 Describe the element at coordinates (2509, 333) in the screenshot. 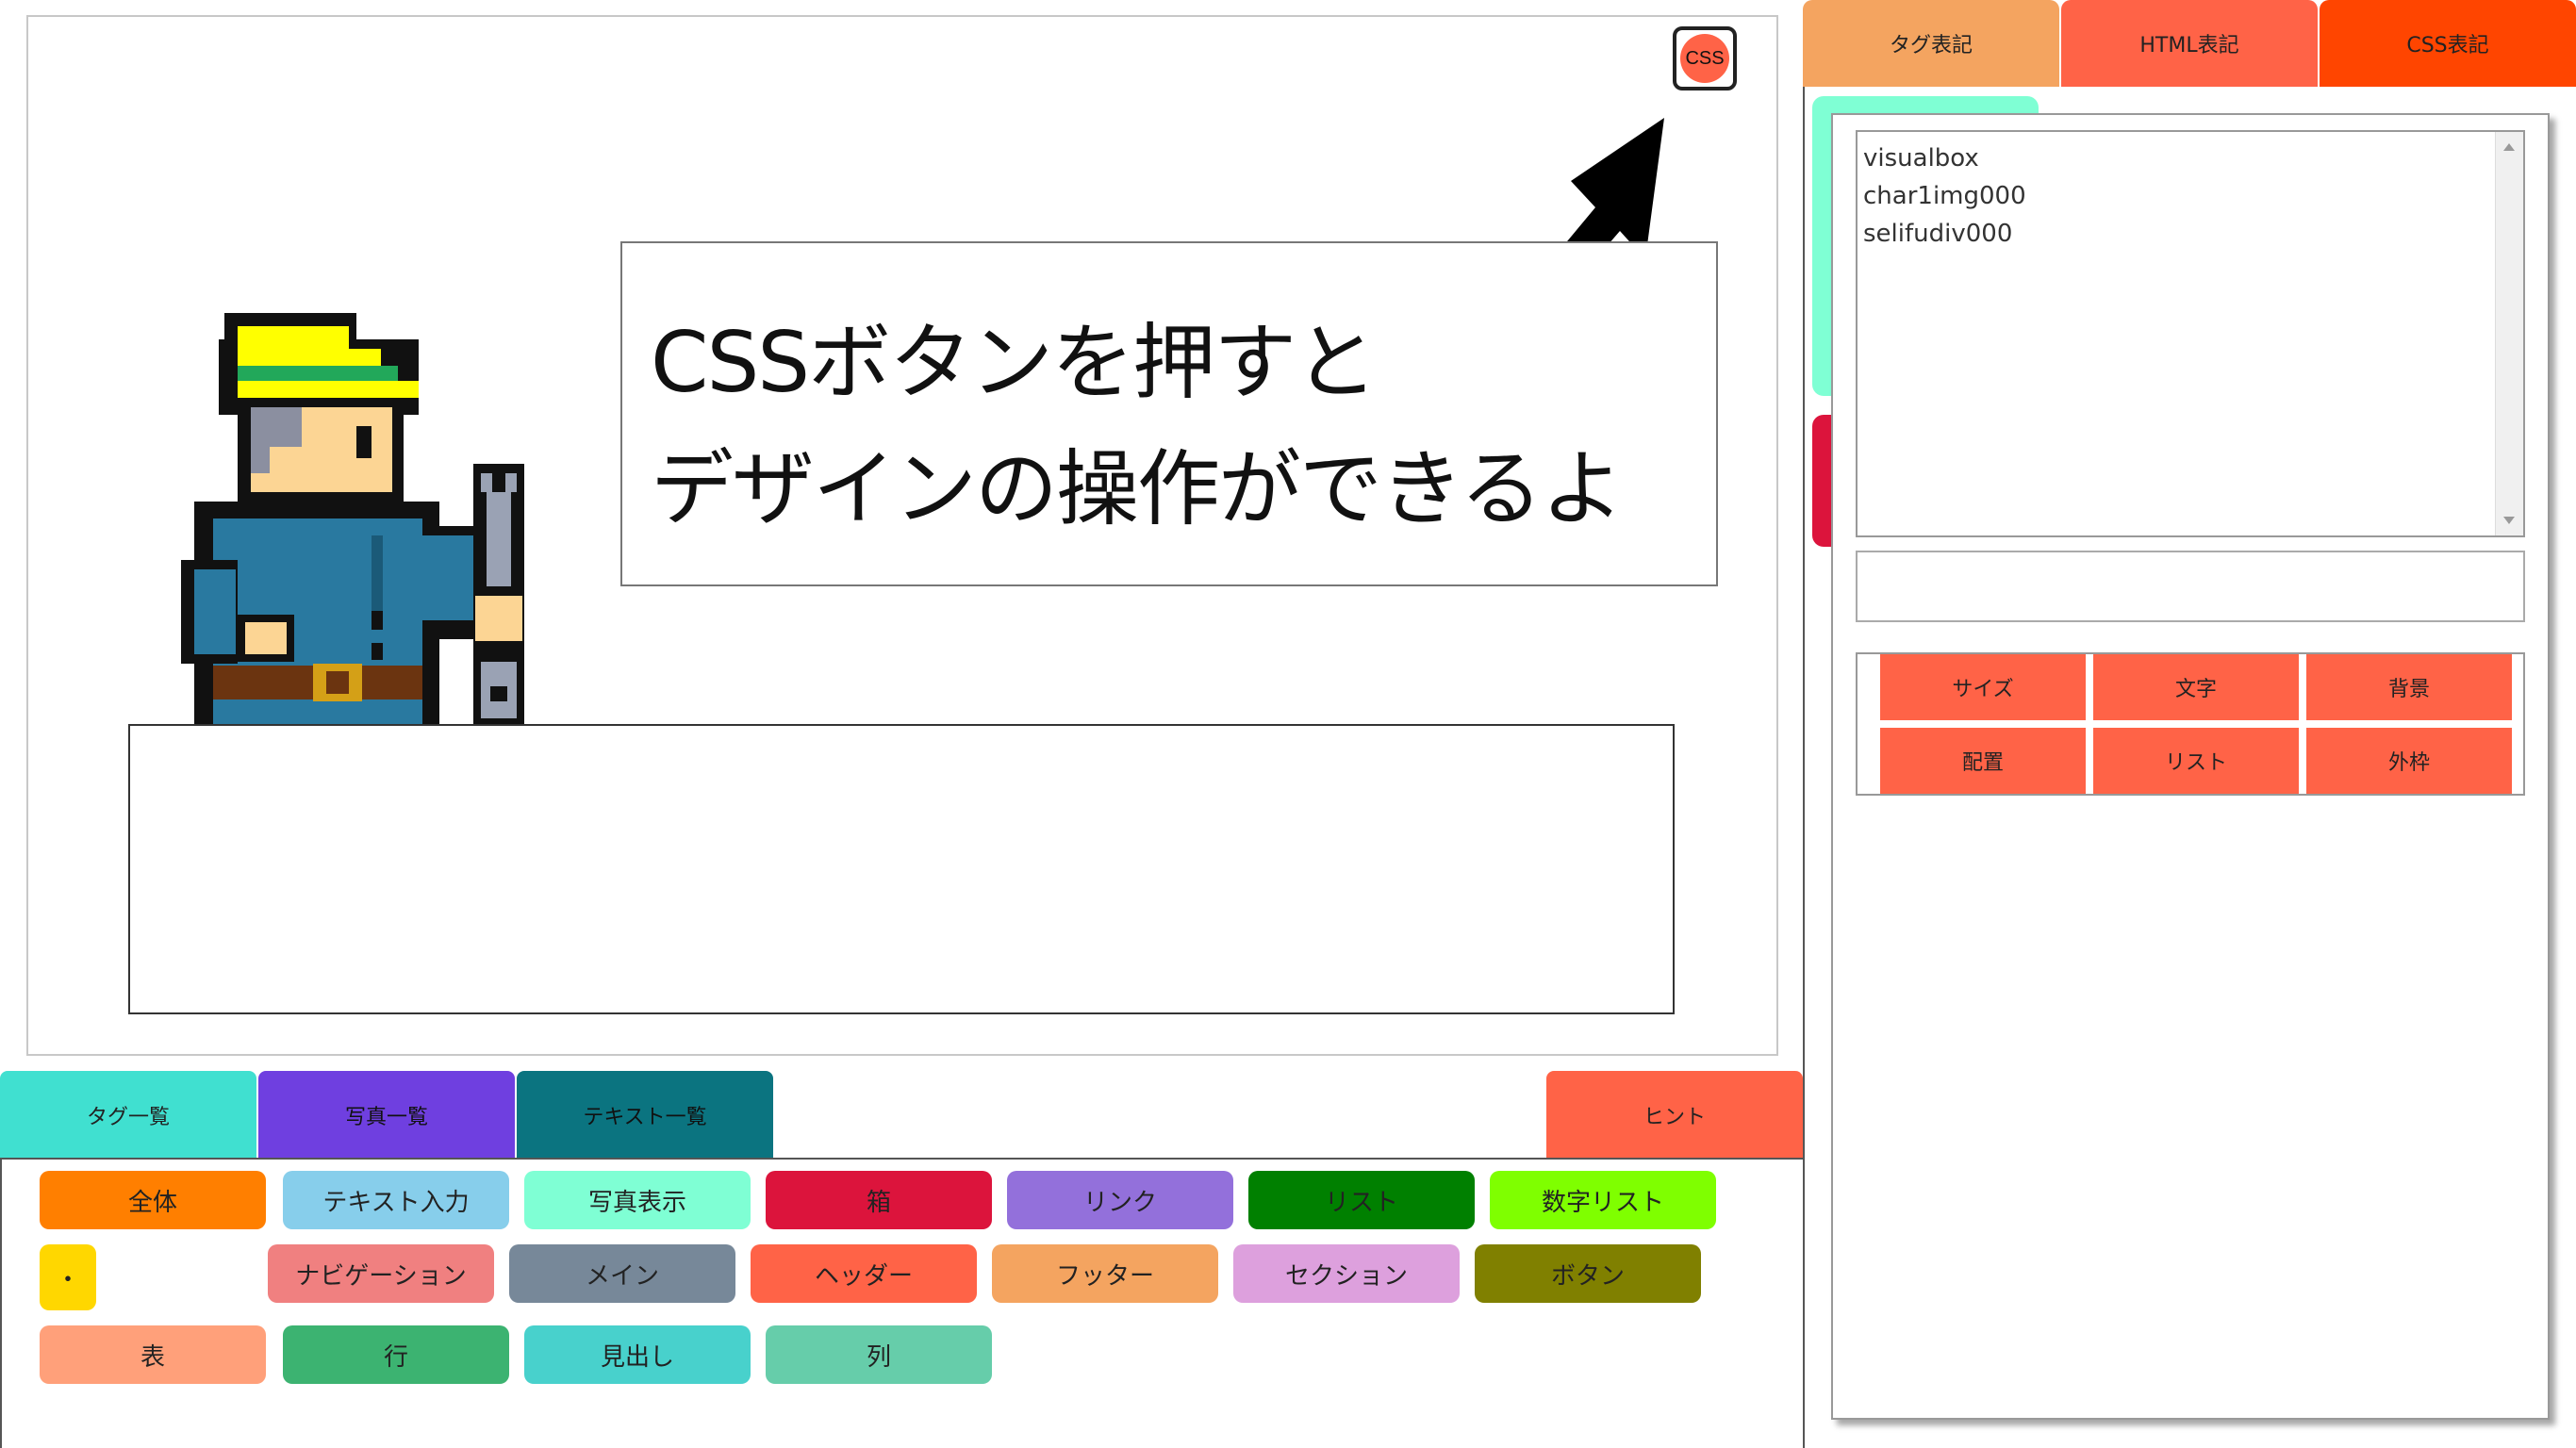

I see `listbox-scrollbar` at that location.